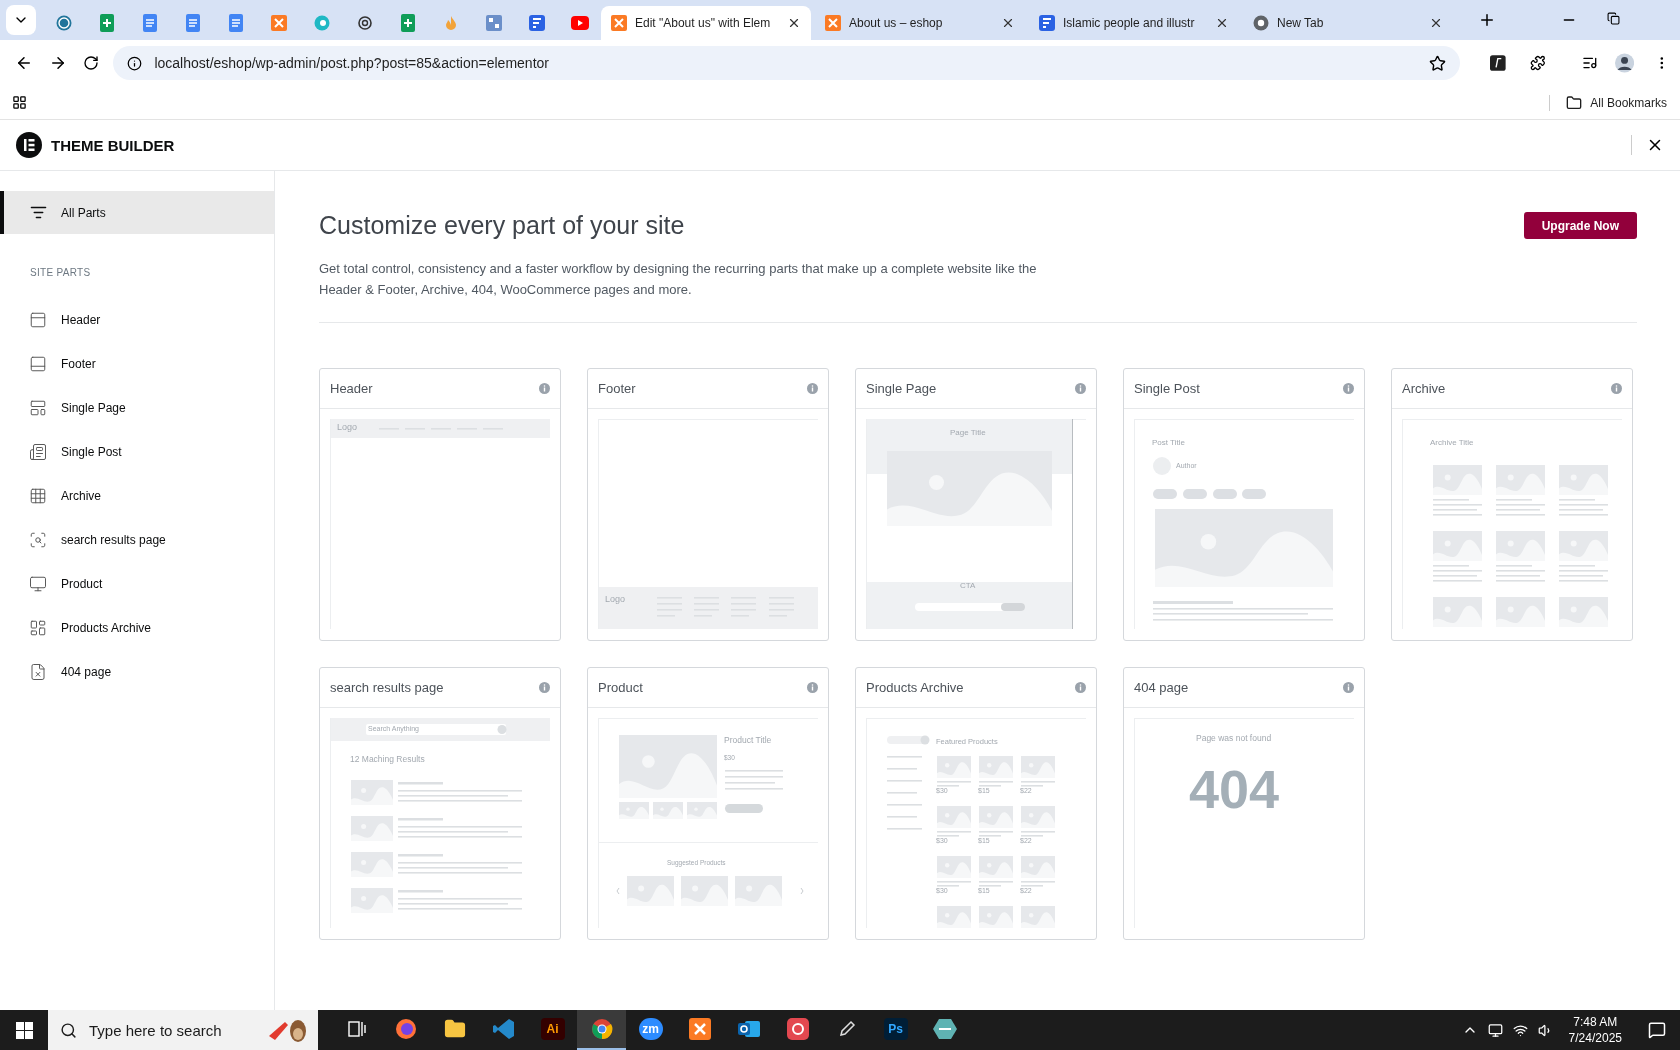 The image size is (1680, 1050). What do you see at coordinates (493, 23) in the screenshot?
I see `grid-icon` at bounding box center [493, 23].